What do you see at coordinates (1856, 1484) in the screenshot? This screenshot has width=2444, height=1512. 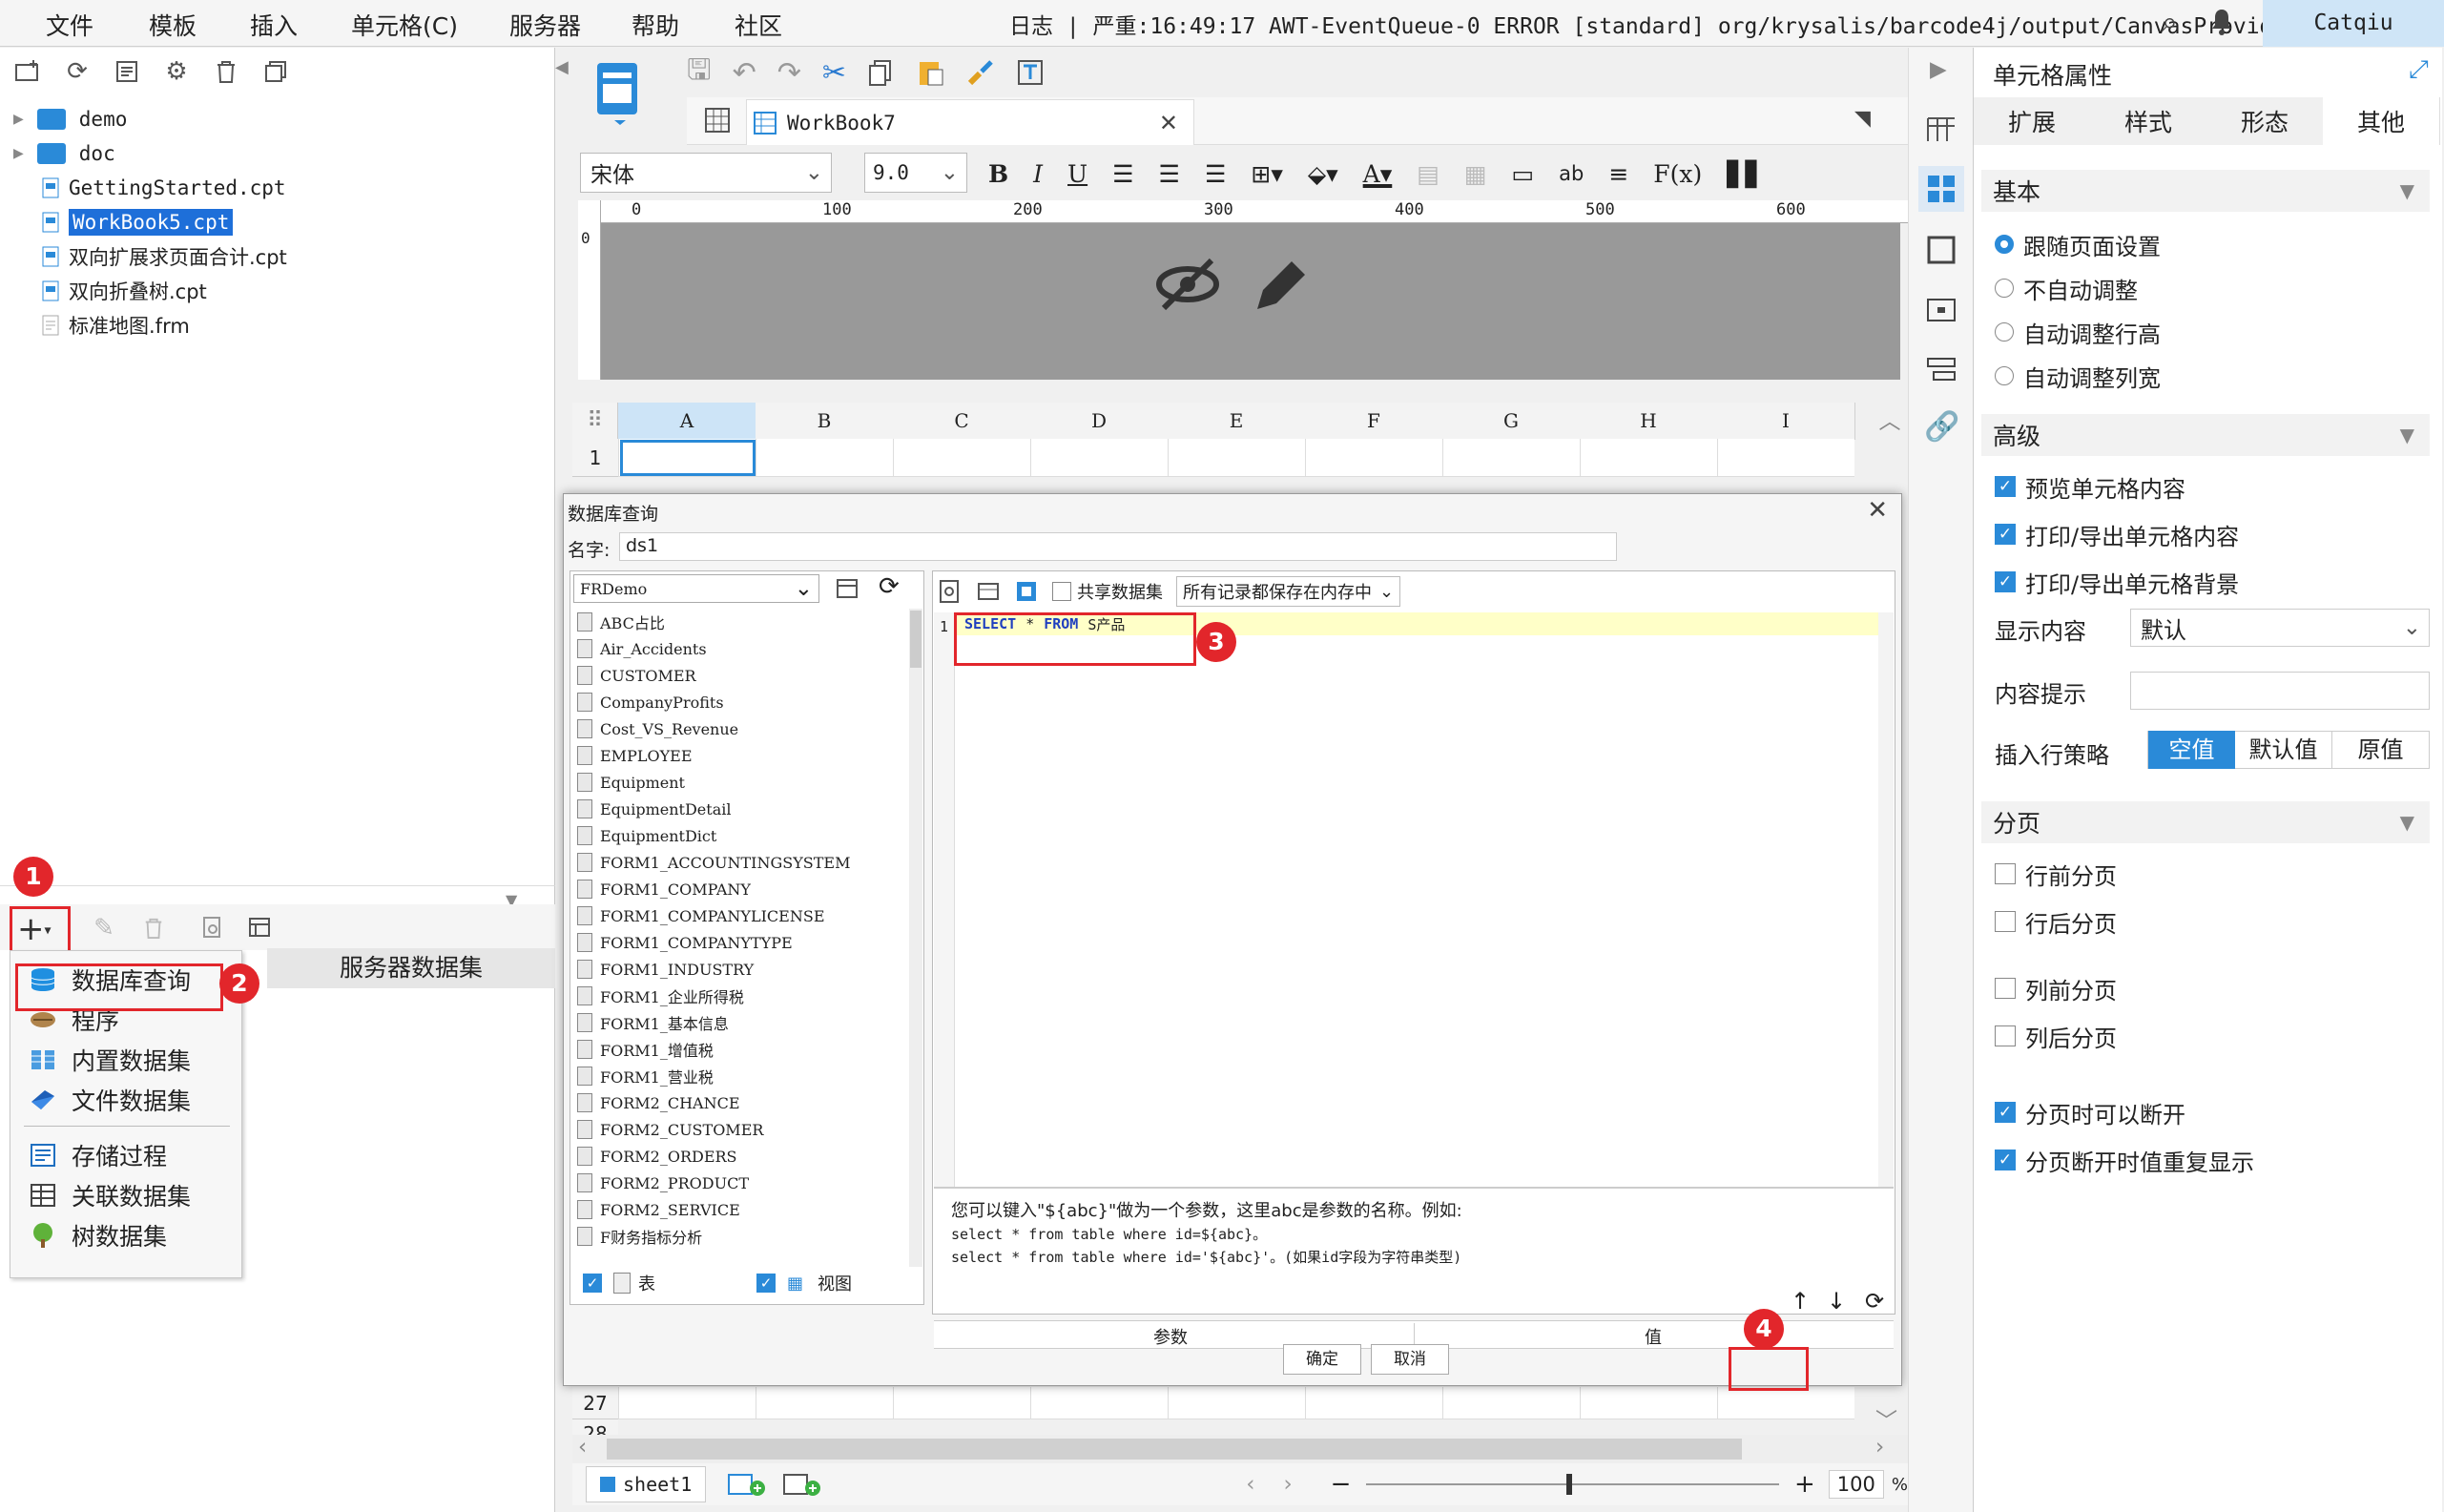 I see `zoom-value: 100` at bounding box center [1856, 1484].